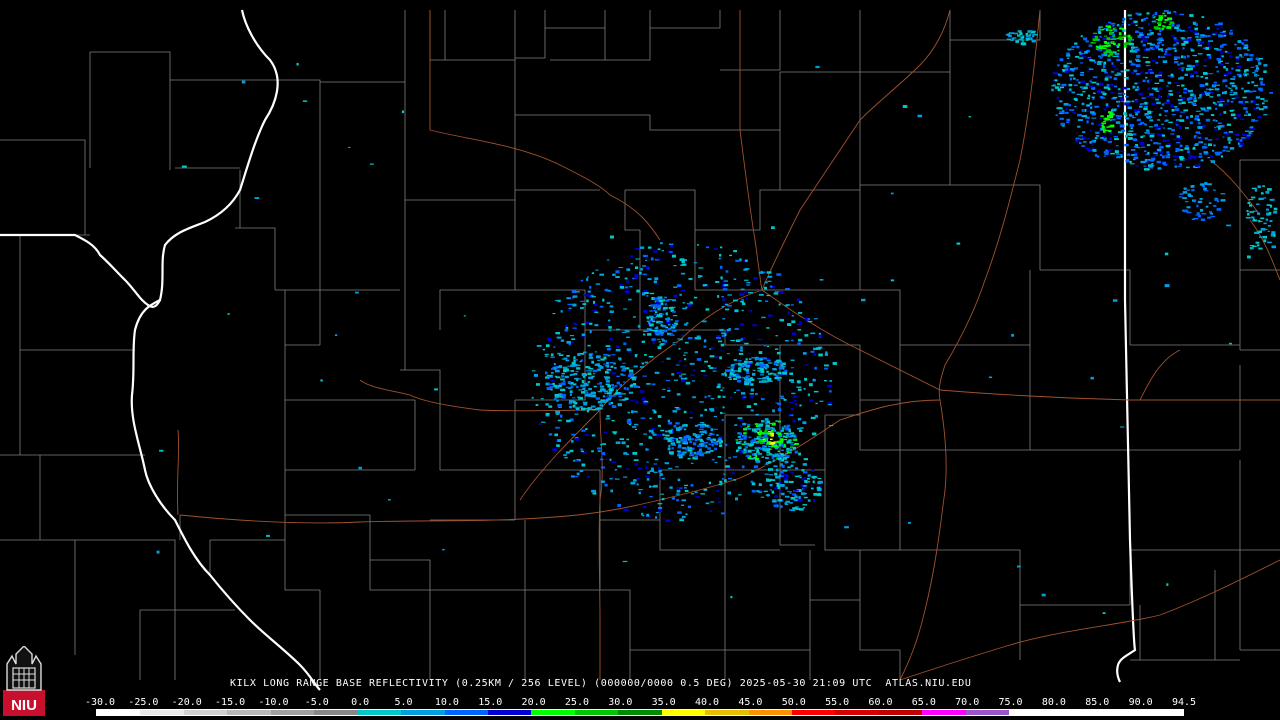  Describe the element at coordinates (316, 702) in the screenshot. I see `color-scale-label: -5.0` at that location.